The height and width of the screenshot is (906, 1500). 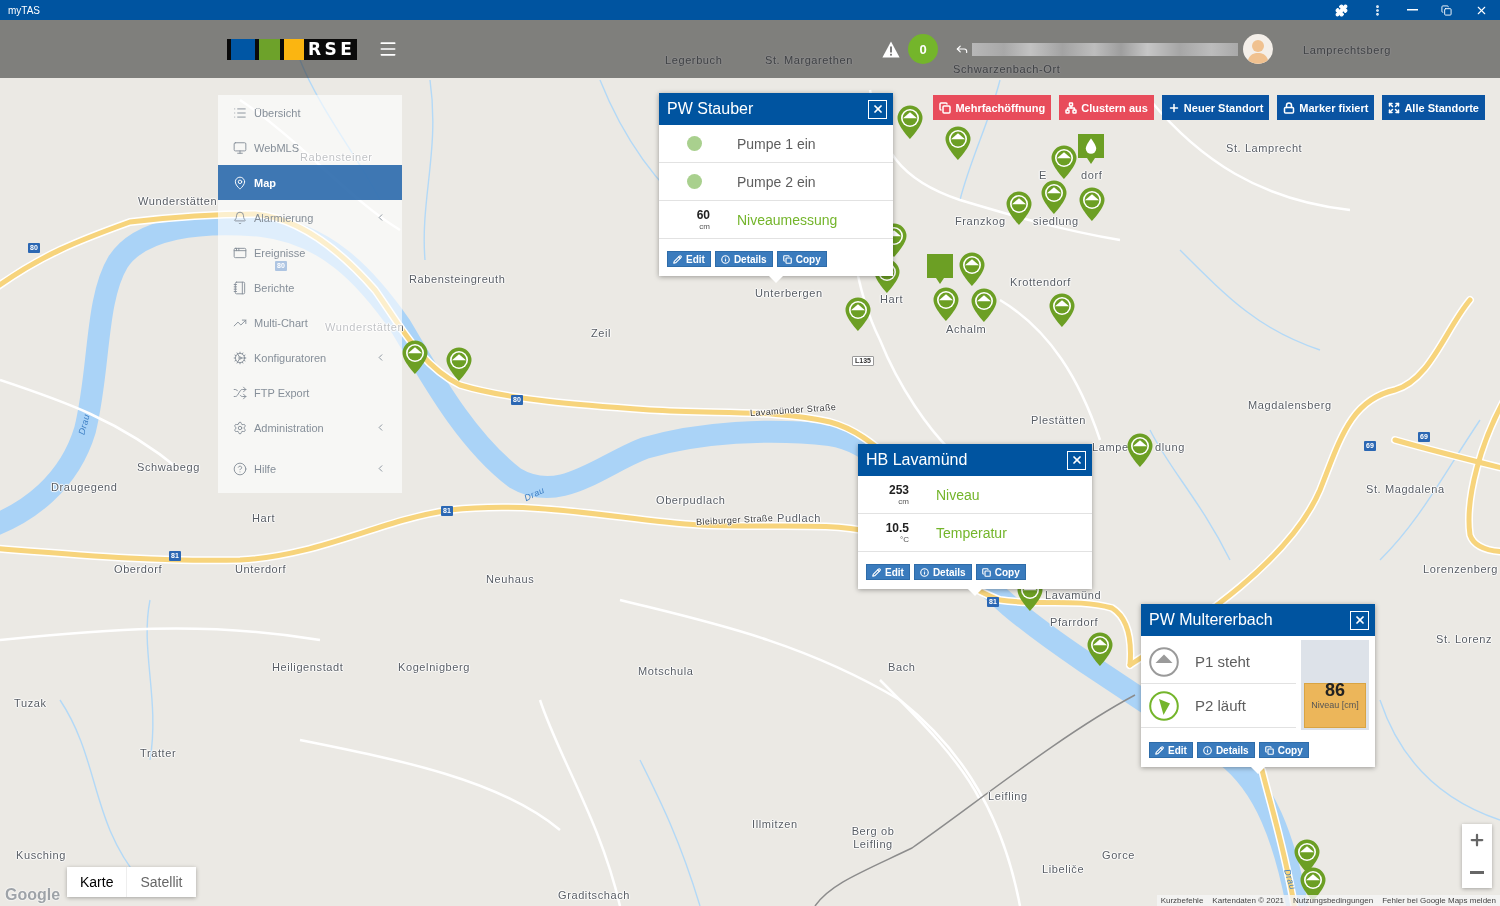 I want to click on attribution-link: Nutzungsbedingungen, so click(x=1333, y=900).